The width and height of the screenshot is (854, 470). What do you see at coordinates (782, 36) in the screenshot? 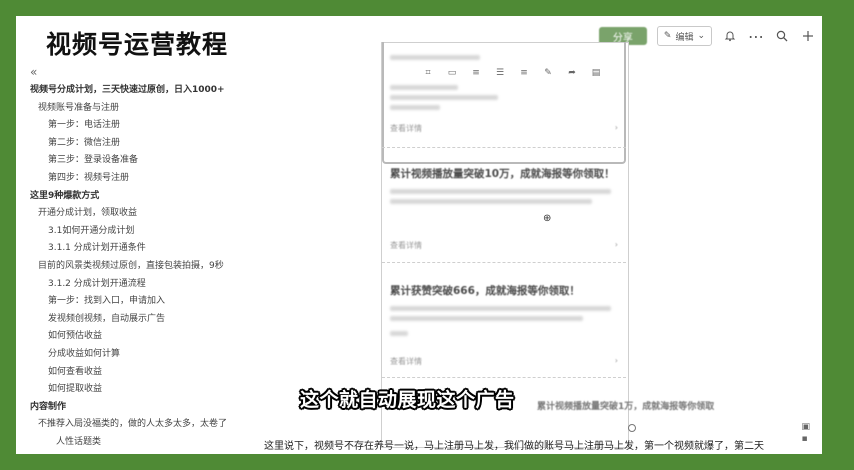
I see `search-icon` at bounding box center [782, 36].